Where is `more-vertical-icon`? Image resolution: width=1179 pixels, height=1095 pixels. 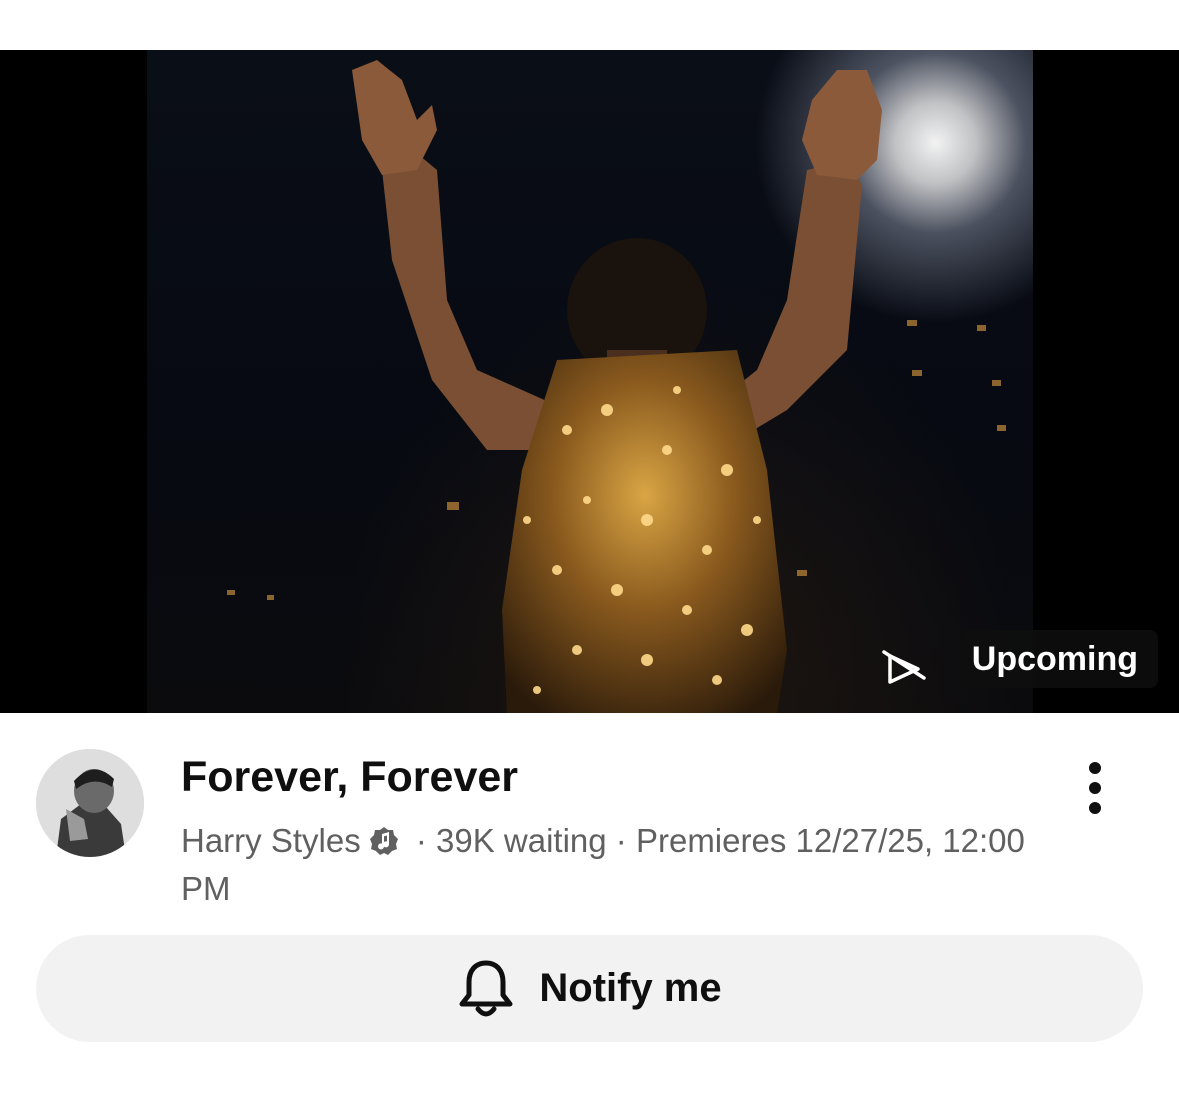
more-vertical-icon is located at coordinates (1095, 788).